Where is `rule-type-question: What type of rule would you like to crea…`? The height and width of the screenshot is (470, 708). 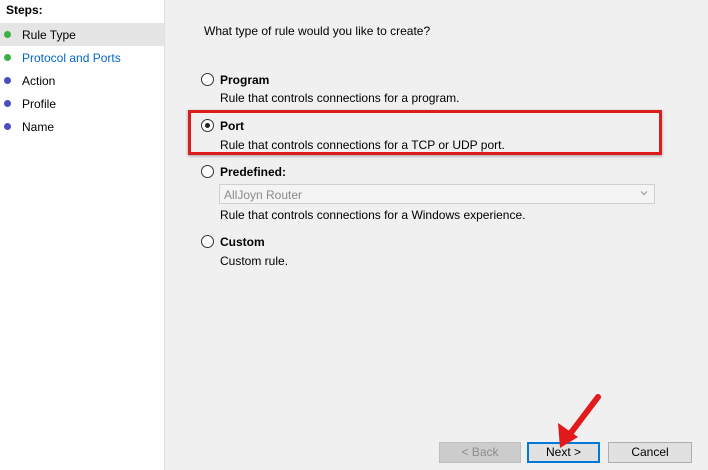
rule-type-question: What type of rule would you like to crea… is located at coordinates (317, 31).